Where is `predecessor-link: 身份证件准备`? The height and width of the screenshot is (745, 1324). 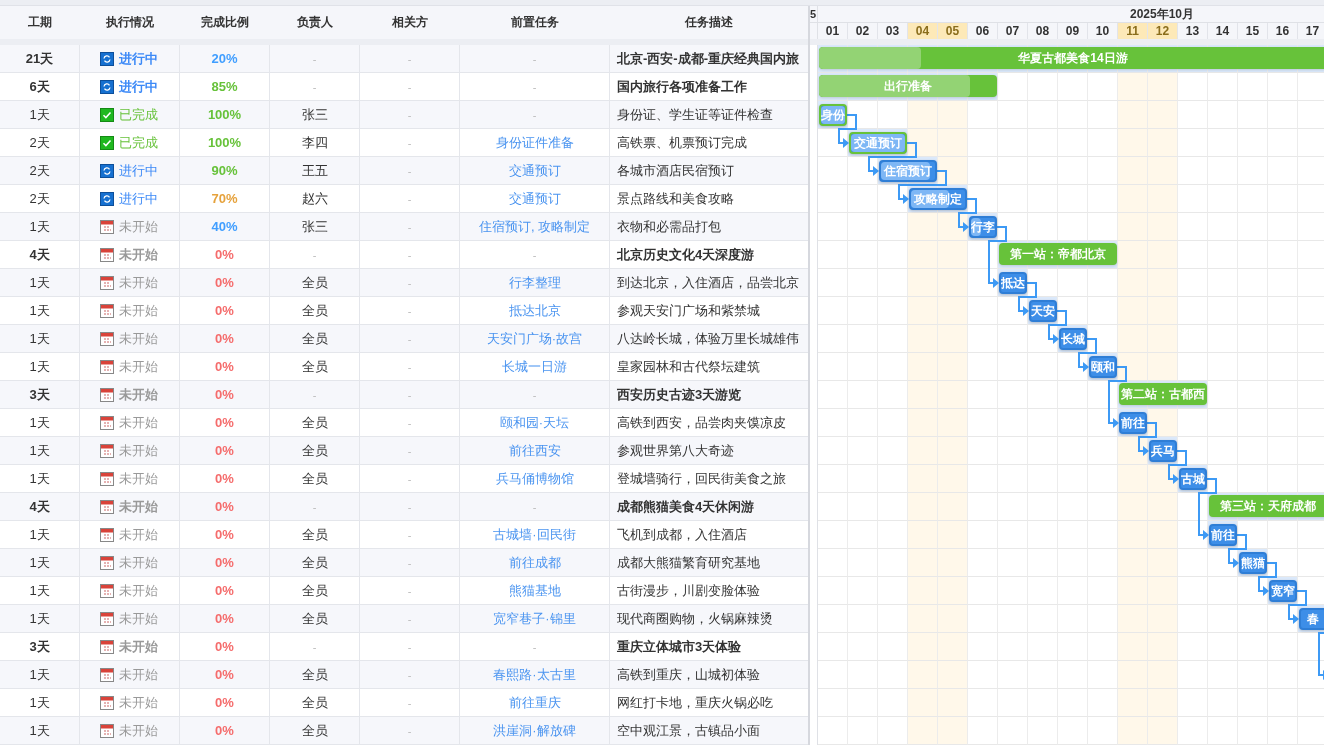 predecessor-link: 身份证件准备 is located at coordinates (534, 142).